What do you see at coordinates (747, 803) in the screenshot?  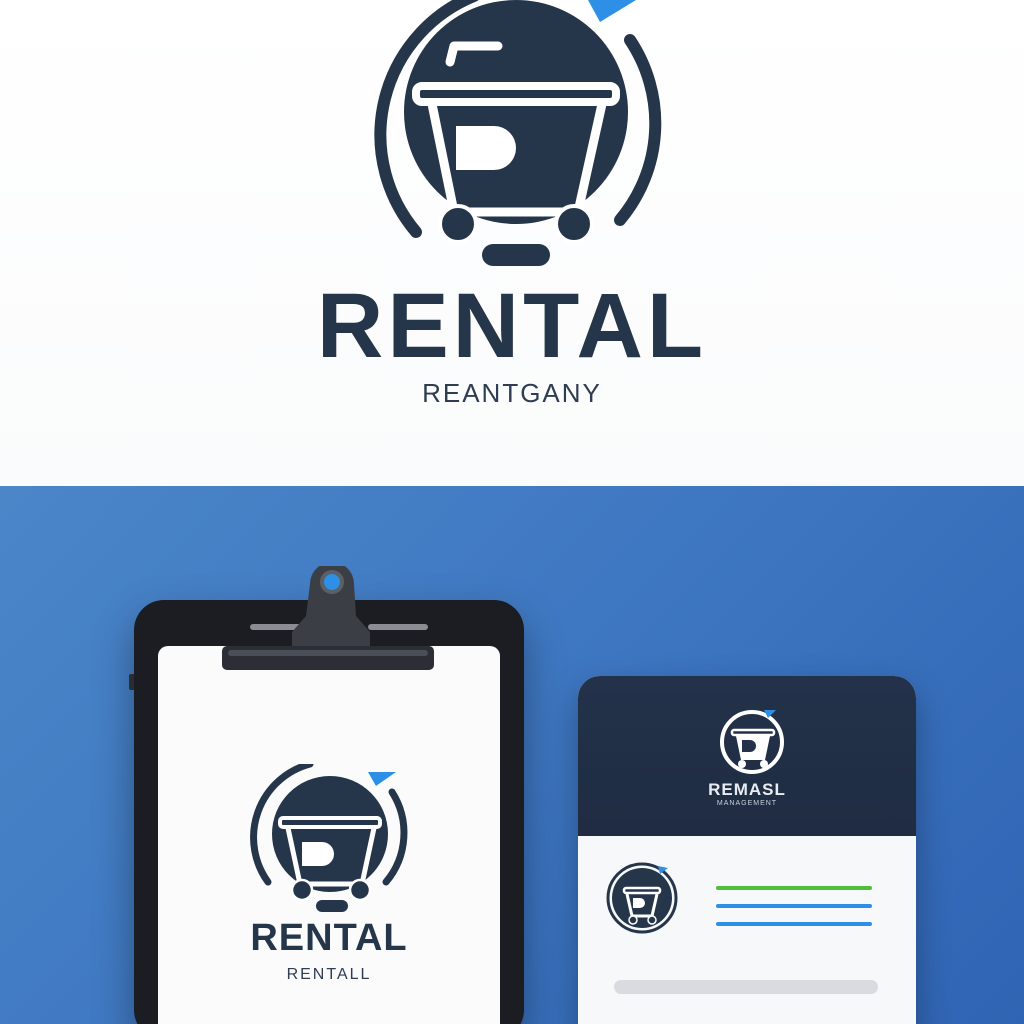 I see `card-subtitle: MANAGEMENT` at bounding box center [747, 803].